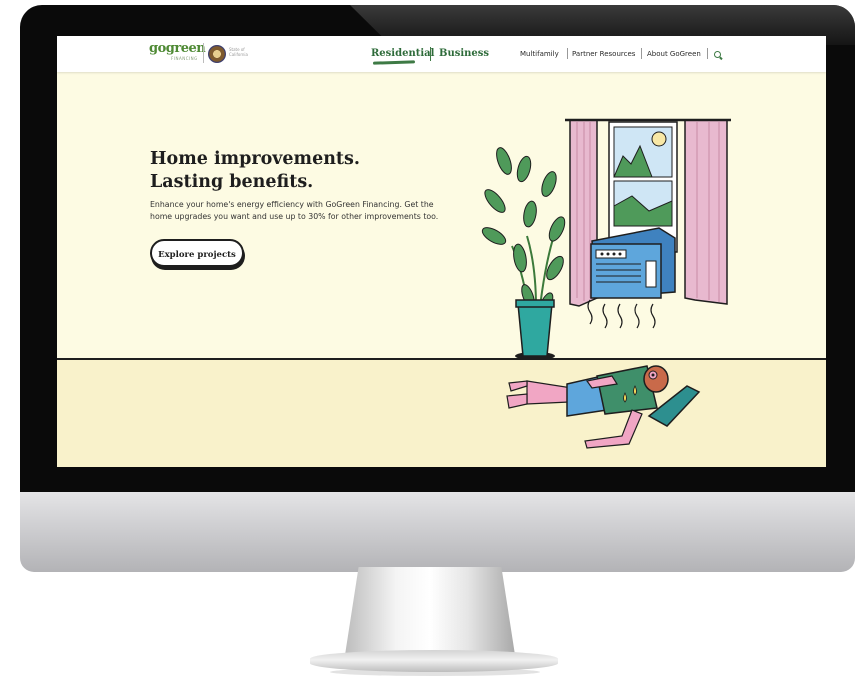 The height and width of the screenshot is (693, 861). Describe the element at coordinates (656, 379) in the screenshot. I see `person-head` at that location.